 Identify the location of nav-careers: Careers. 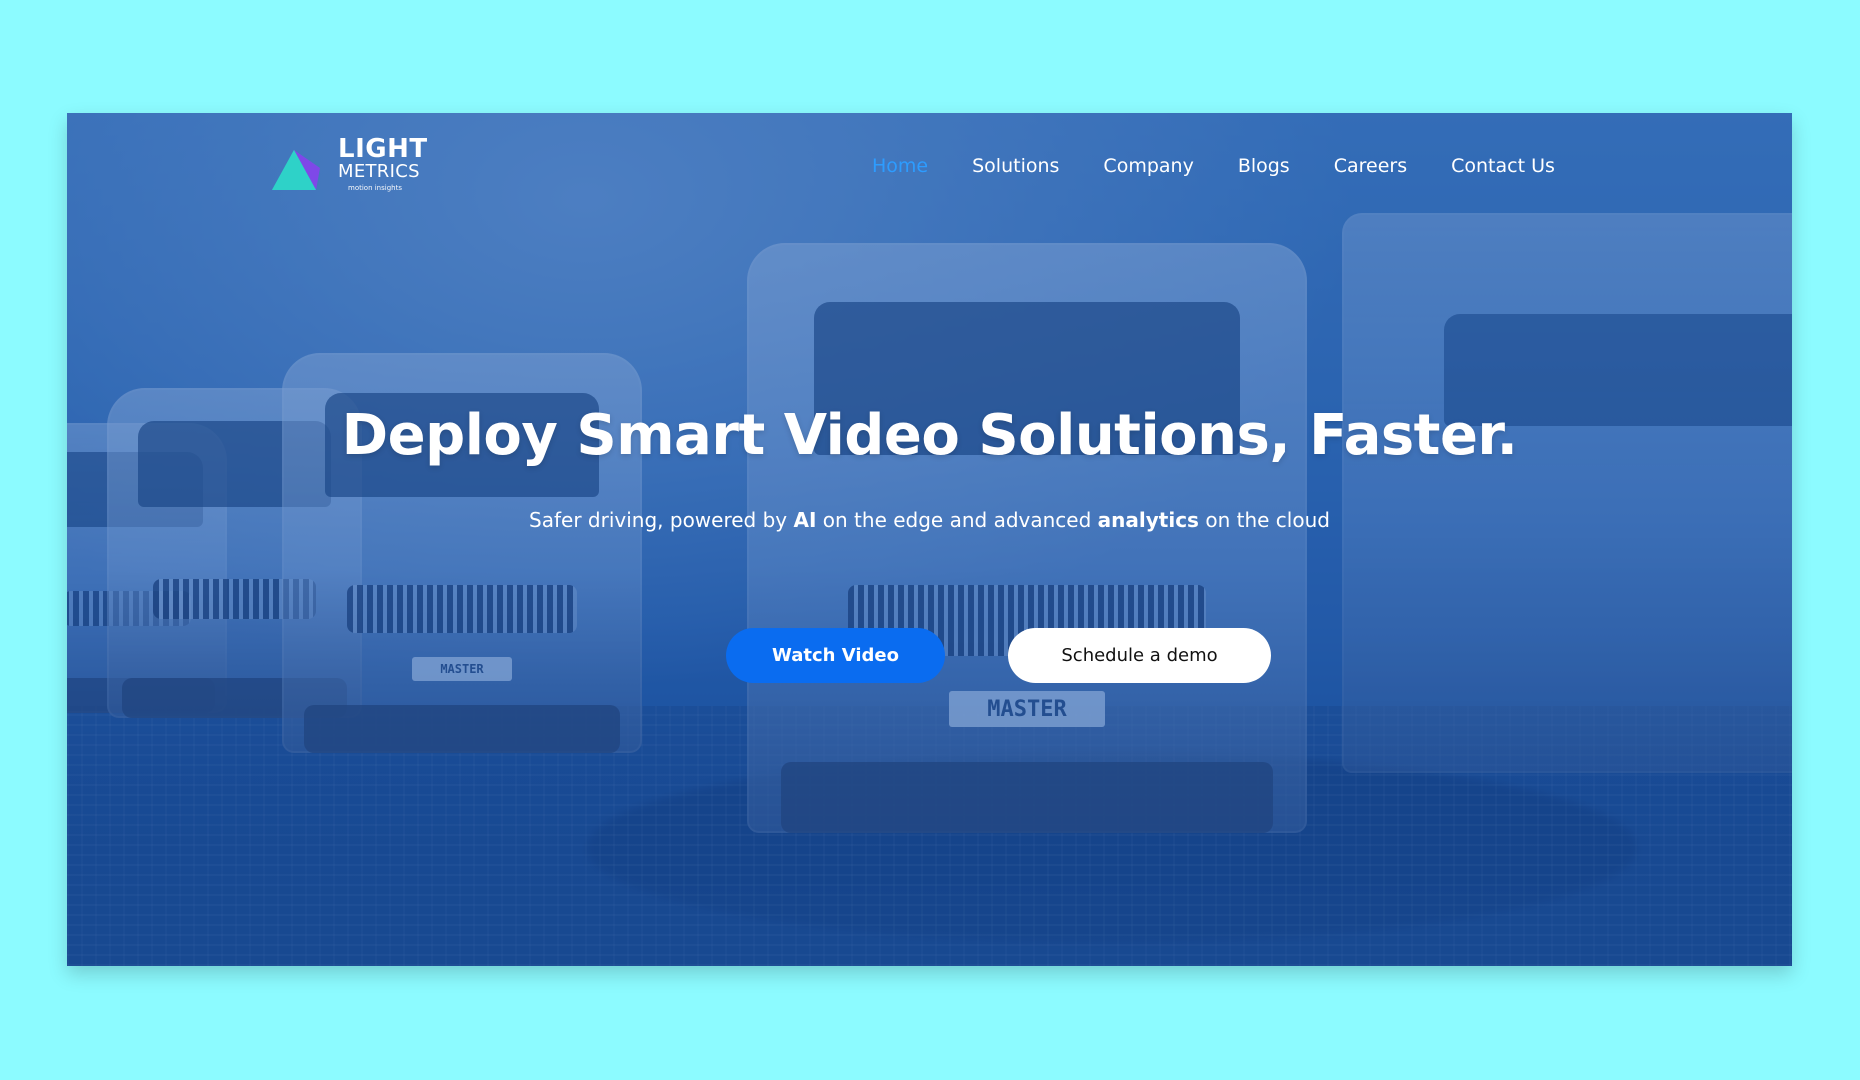
(1370, 166).